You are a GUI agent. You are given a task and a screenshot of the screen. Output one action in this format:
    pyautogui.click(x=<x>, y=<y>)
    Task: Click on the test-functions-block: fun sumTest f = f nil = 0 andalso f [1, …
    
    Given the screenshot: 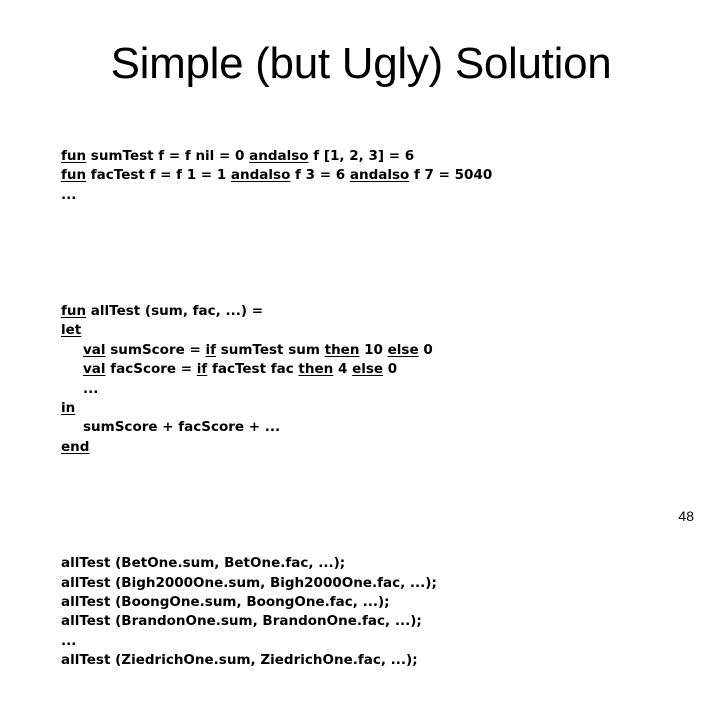 What is the action you would take?
    pyautogui.click(x=276, y=176)
    